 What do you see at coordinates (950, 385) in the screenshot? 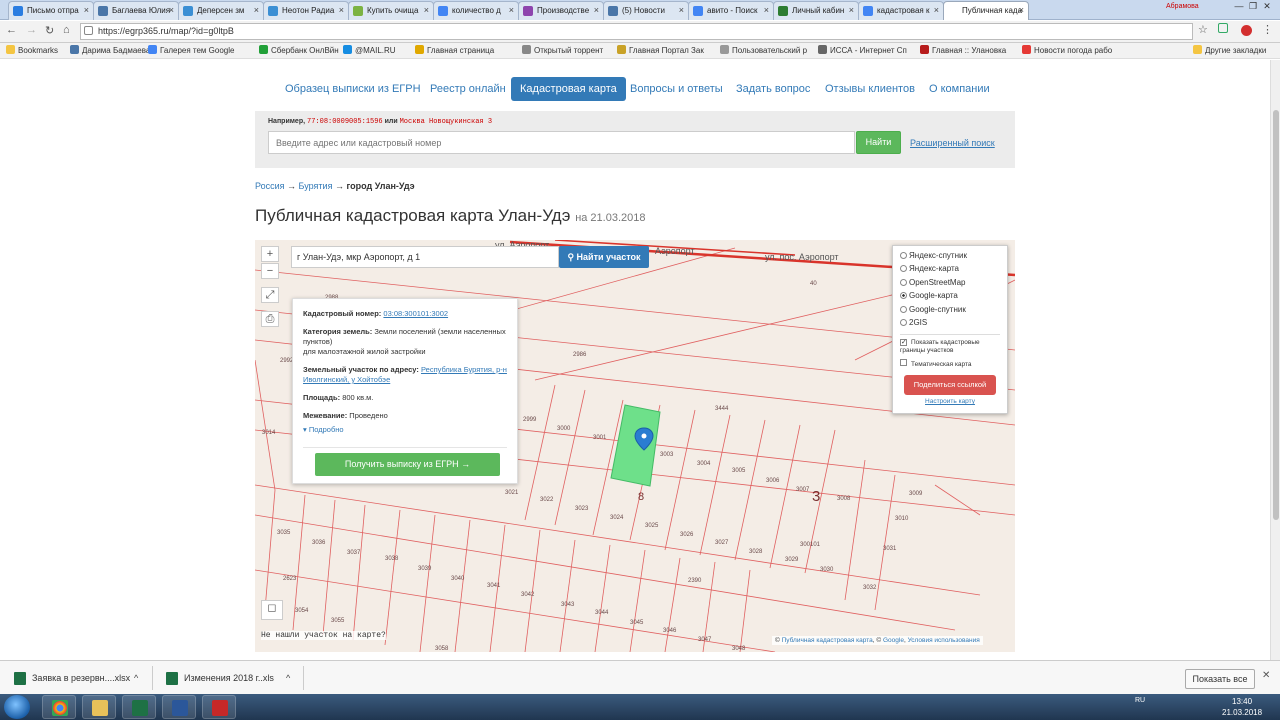
I see `share-link-button: Поделиться ссылкой` at bounding box center [950, 385].